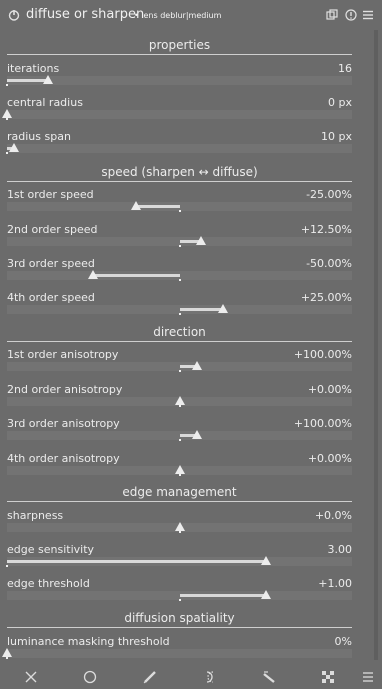  I want to click on scrollbar, so click(376, 345).